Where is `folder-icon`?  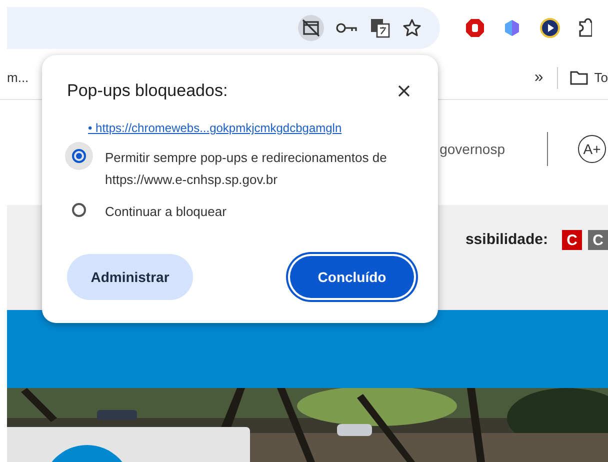 folder-icon is located at coordinates (579, 77).